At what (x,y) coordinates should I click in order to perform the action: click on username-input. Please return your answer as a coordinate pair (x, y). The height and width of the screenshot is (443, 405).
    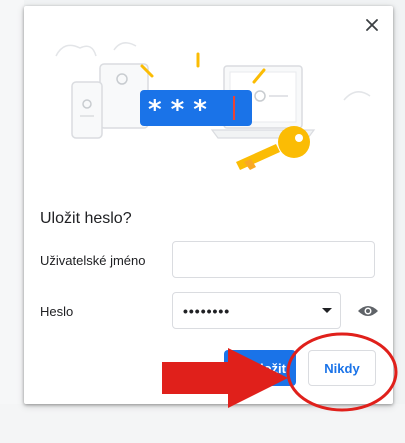
    Looking at the image, I should click on (273, 259).